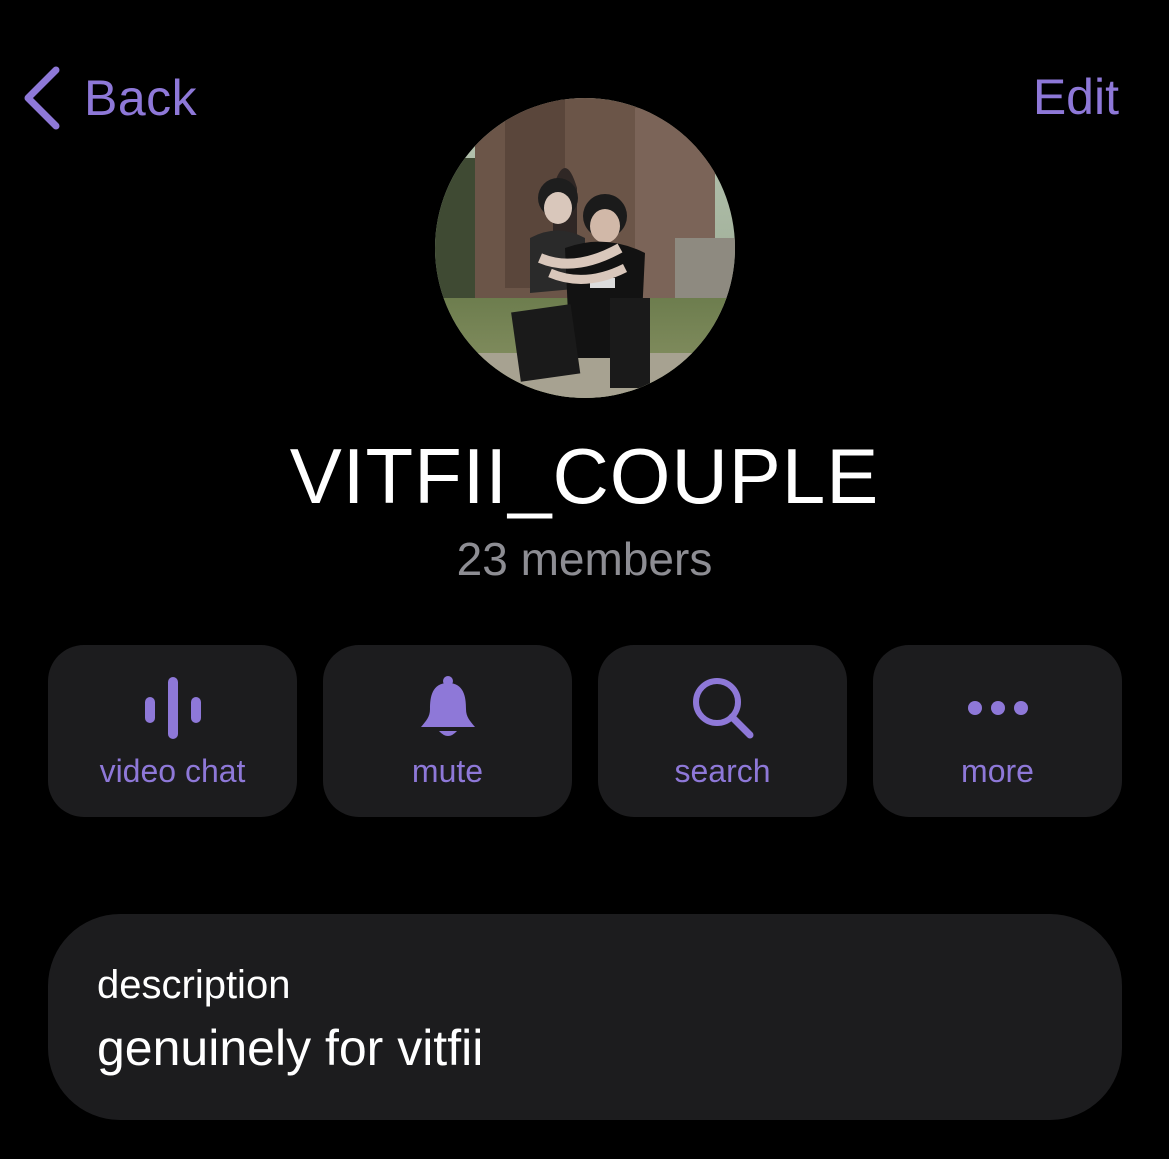 The width and height of the screenshot is (1169, 1159). Describe the element at coordinates (722, 708) in the screenshot. I see `search-icon` at that location.